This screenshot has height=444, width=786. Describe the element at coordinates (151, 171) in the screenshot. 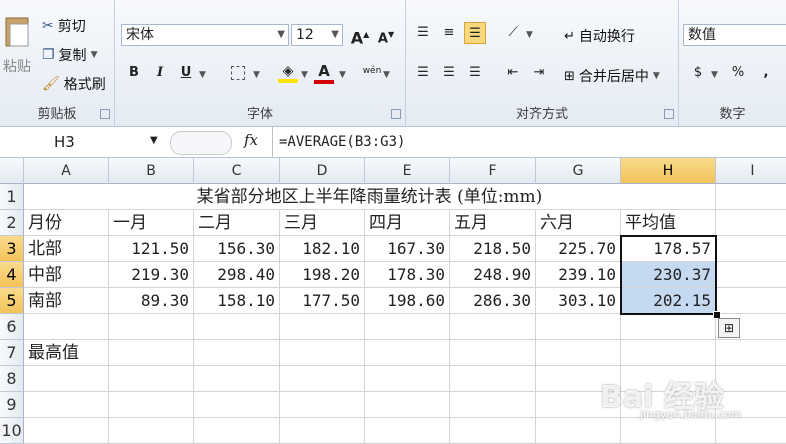

I see `column-header-b: B` at that location.